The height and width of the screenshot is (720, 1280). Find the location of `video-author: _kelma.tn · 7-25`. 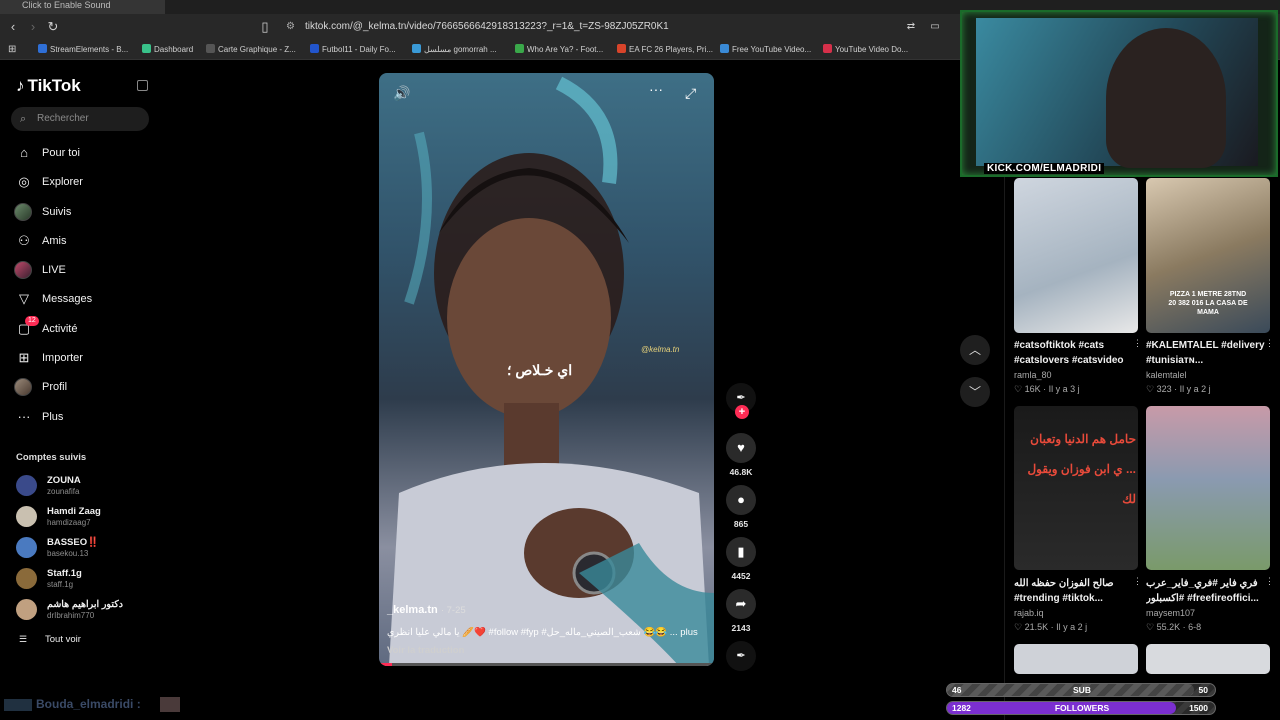

video-author: _kelma.tn · 7-25 is located at coordinates (426, 610).